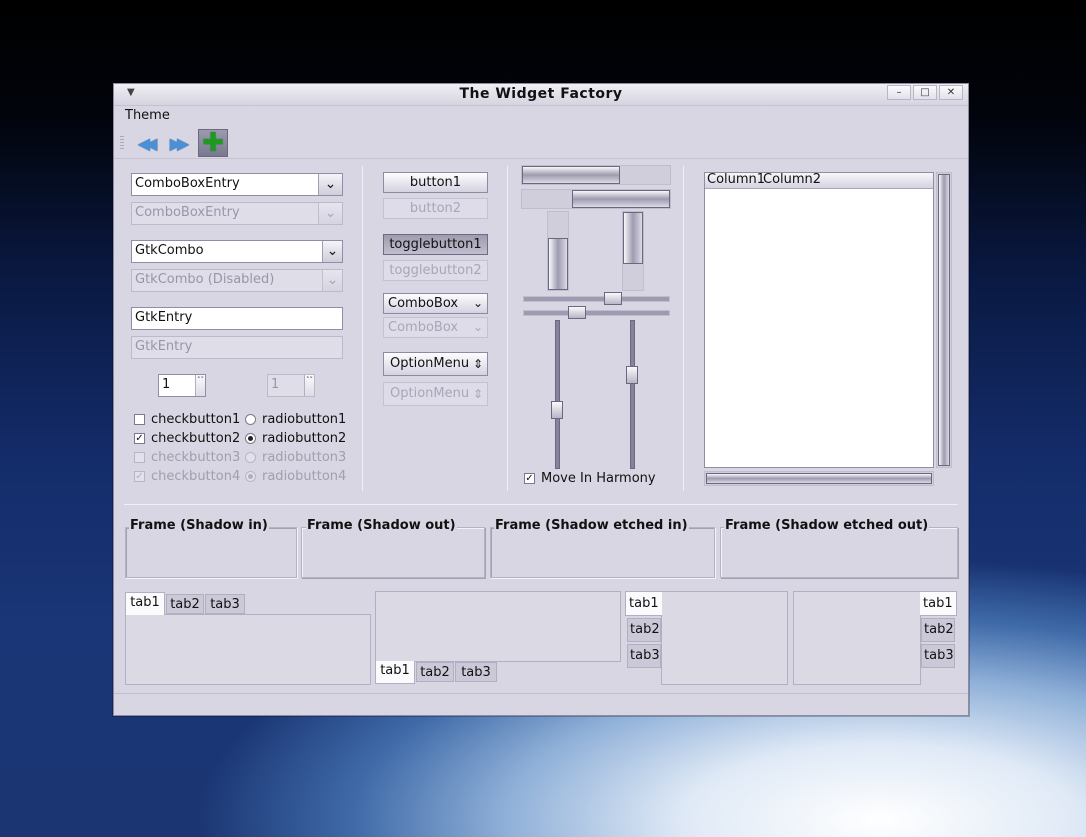 This screenshot has height=837, width=1086. I want to click on button2: button2, so click(435, 208).